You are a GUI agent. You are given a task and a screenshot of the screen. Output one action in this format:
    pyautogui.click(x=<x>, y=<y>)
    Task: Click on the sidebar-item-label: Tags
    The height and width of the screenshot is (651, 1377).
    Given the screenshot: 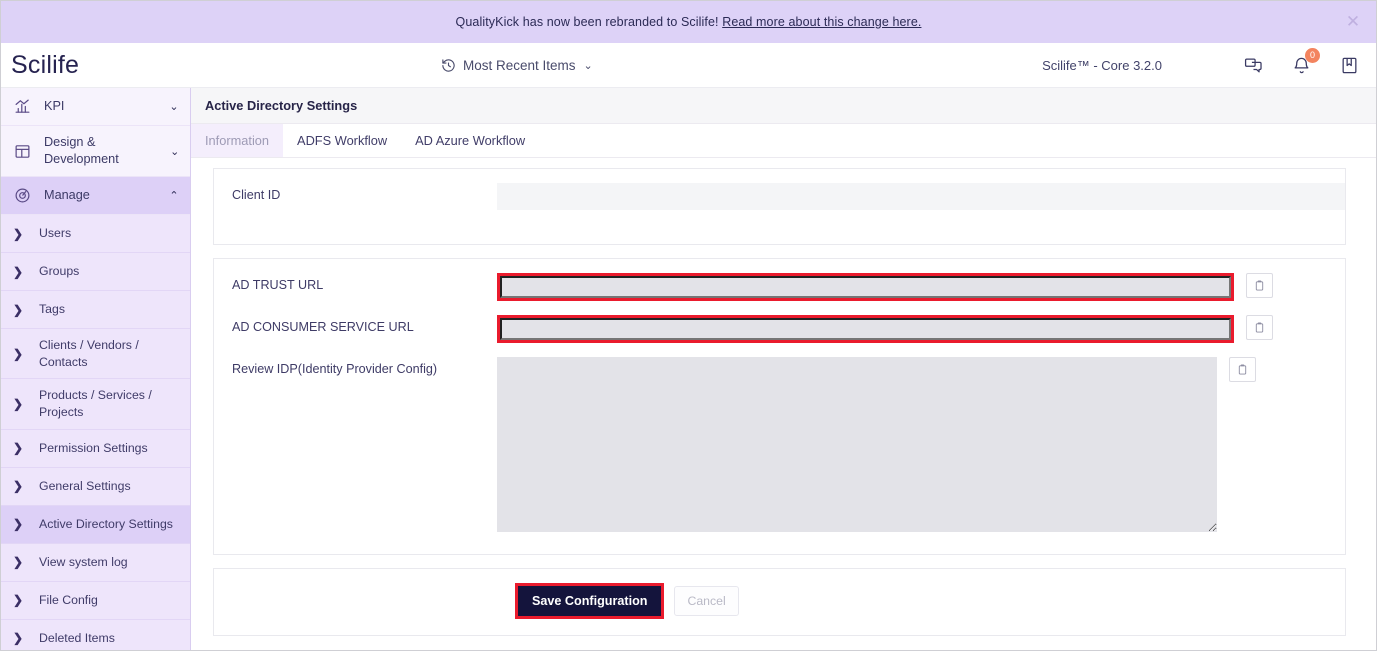 What is the action you would take?
    pyautogui.click(x=52, y=309)
    